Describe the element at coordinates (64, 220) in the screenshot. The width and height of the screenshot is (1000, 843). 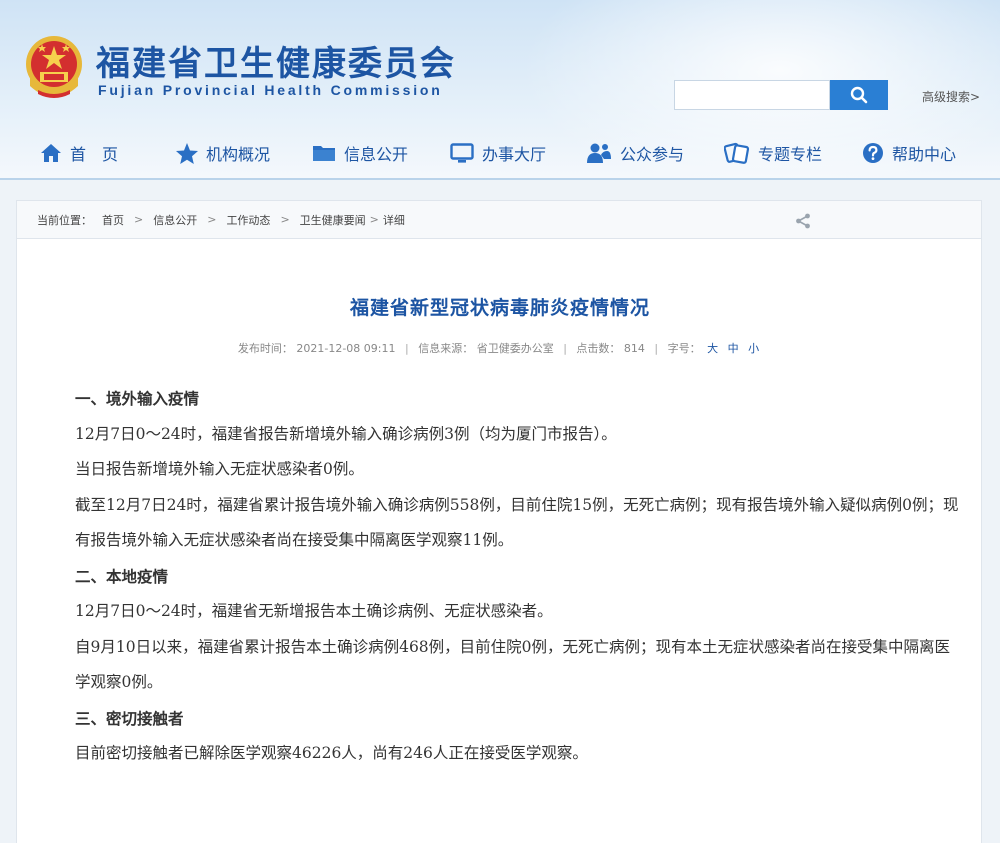
I see `breadcrumb-prefix: 当前位置：` at that location.